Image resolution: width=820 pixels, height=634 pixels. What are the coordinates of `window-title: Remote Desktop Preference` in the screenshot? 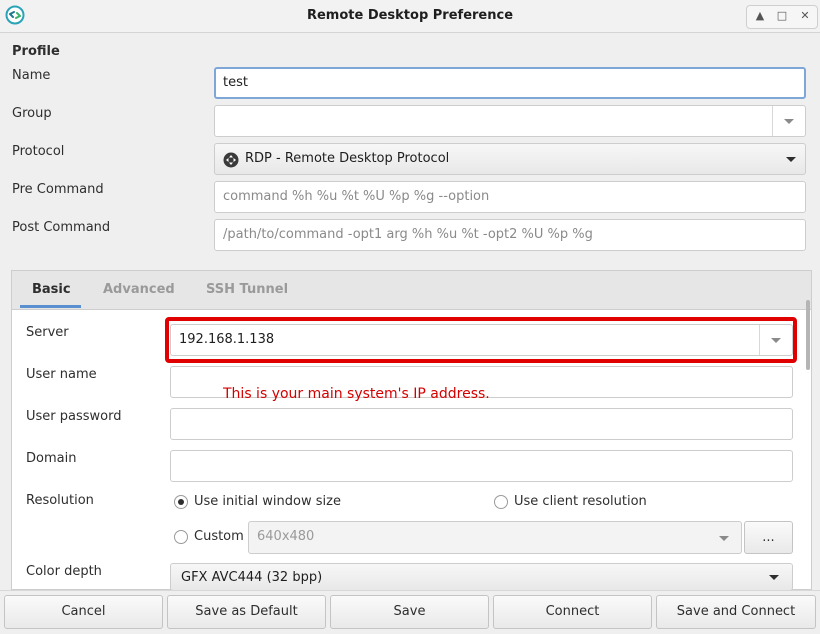 It's located at (410, 15).